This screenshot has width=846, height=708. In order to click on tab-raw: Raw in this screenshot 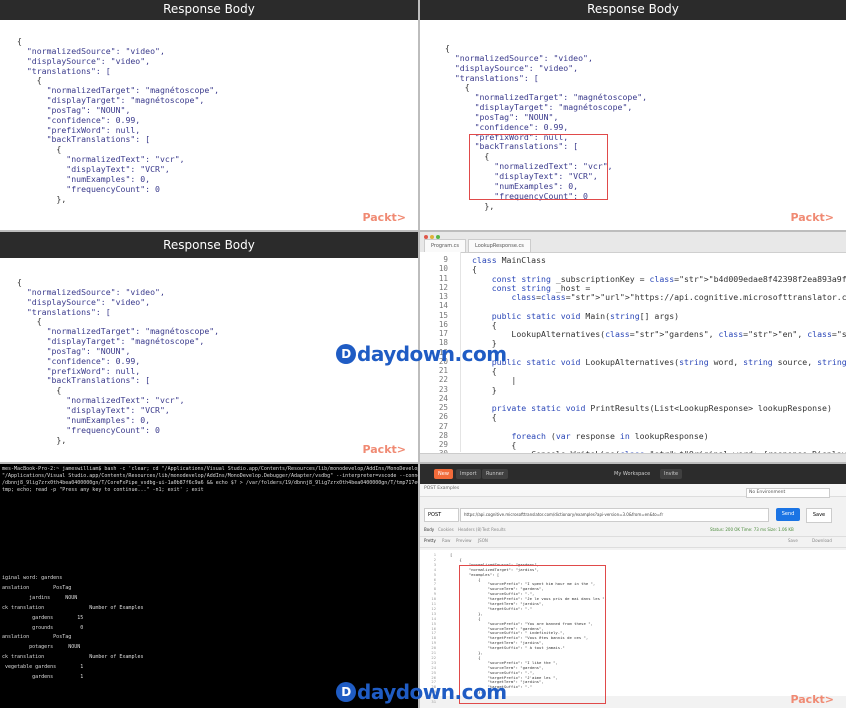, I will do `click(446, 540)`.